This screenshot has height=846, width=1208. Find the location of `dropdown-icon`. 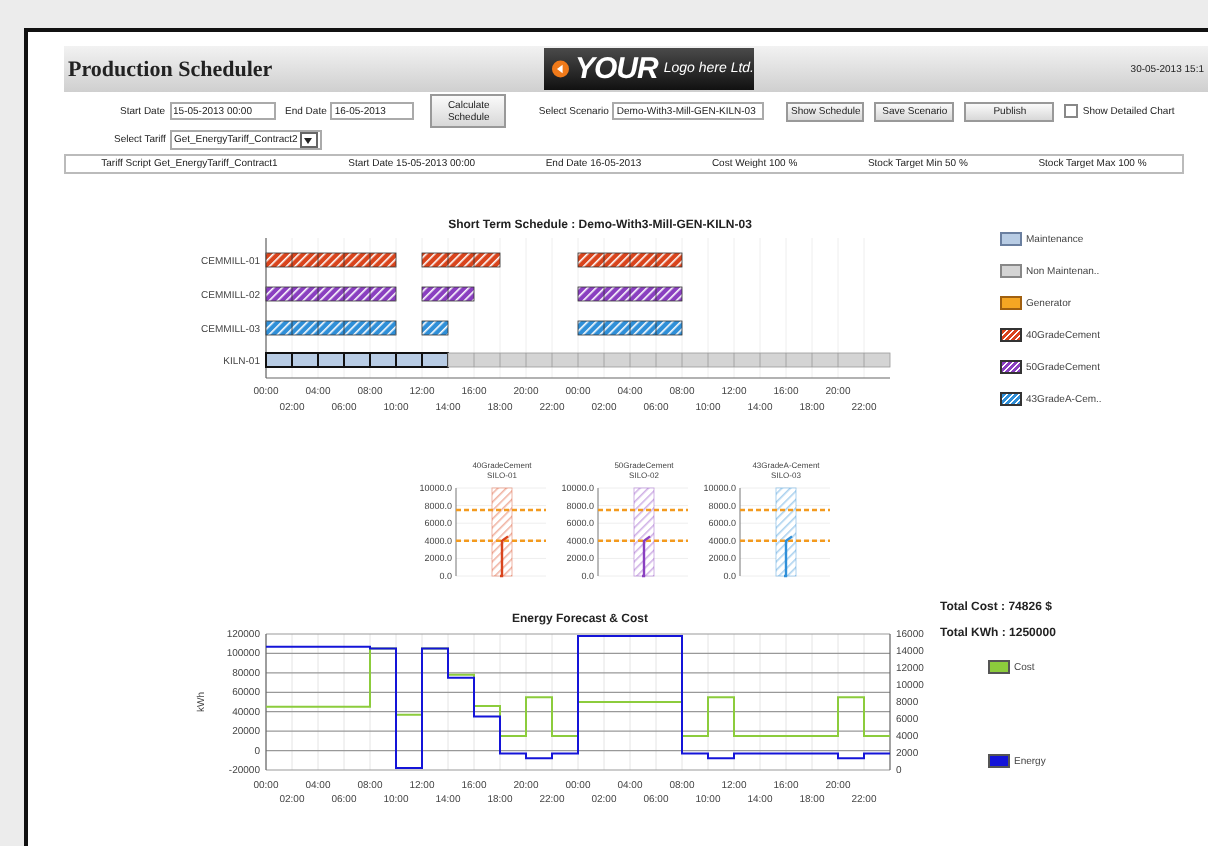

dropdown-icon is located at coordinates (308, 140).